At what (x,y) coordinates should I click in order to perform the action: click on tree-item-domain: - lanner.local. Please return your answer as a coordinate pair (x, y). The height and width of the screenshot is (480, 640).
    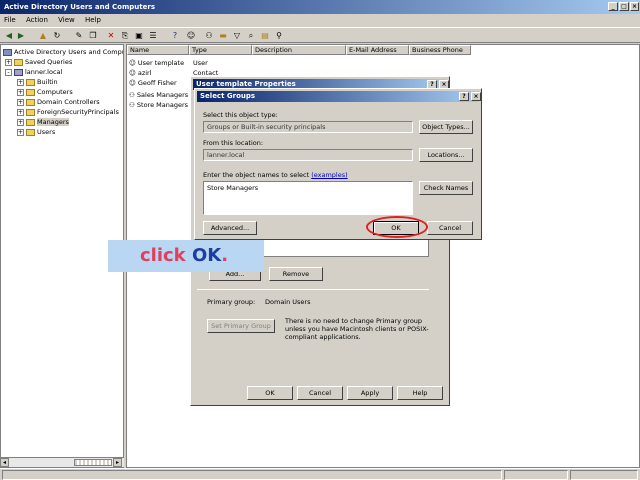
    Looking at the image, I should click on (33, 72).